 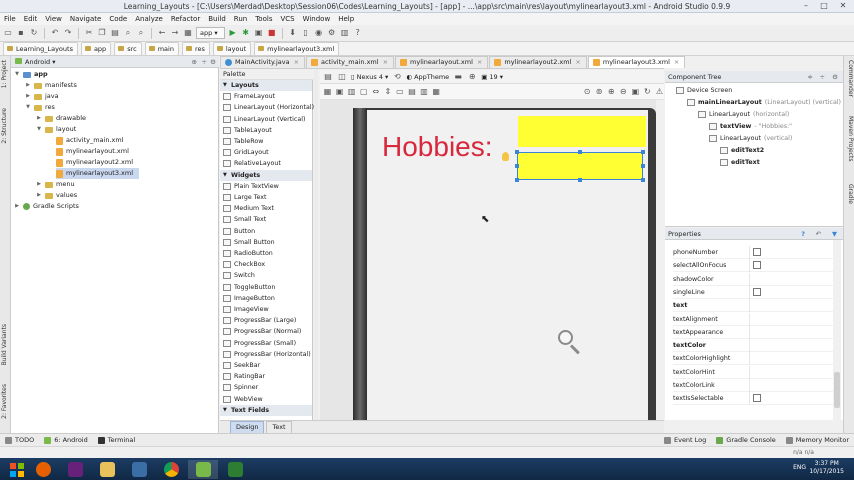 What do you see at coordinates (96, 48) in the screenshot?
I see `breadcrumb-item: app` at bounding box center [96, 48].